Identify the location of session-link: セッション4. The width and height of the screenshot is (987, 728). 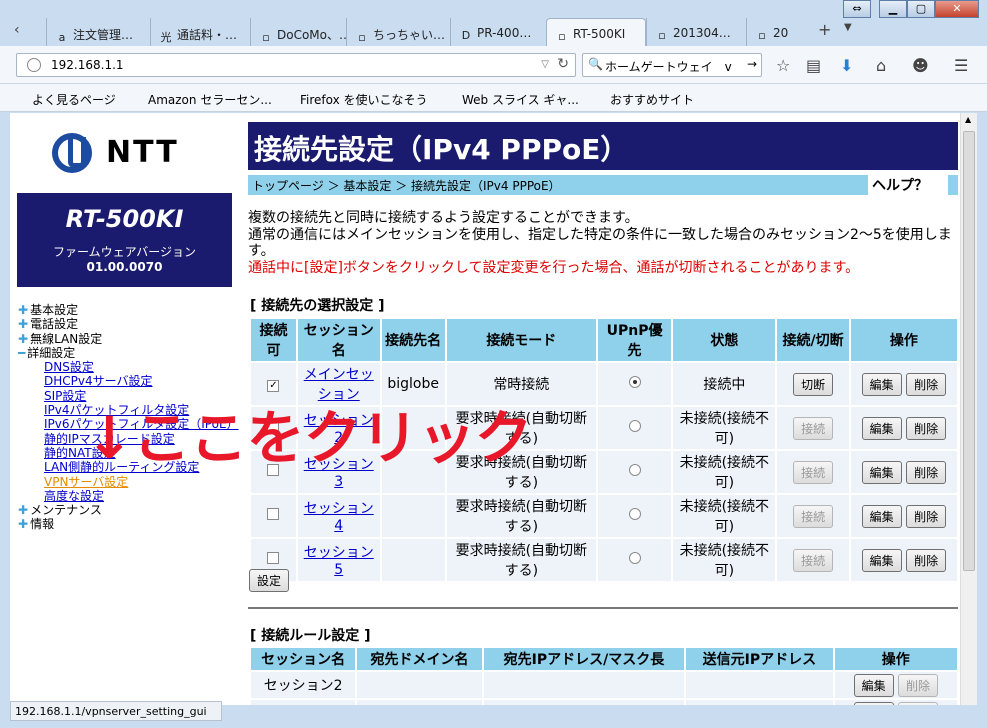
(339, 517).